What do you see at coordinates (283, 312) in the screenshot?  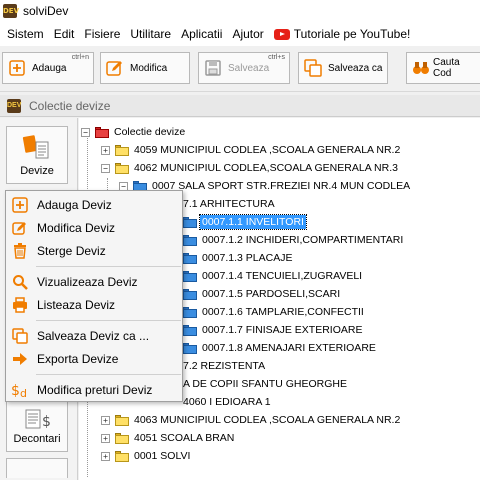 I see `tree-item-label: 0007.1.6 TAMPLARIE,CONFECTII` at bounding box center [283, 312].